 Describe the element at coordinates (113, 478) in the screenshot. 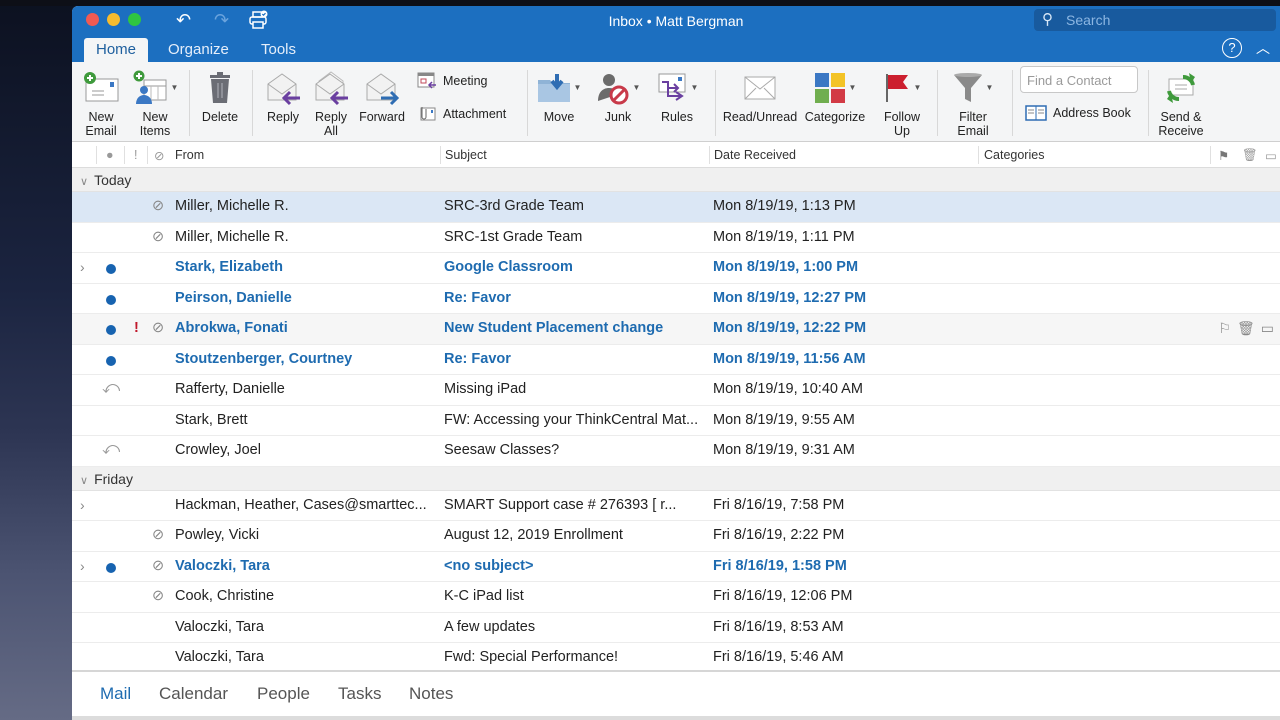

I see `group-label: Friday` at that location.